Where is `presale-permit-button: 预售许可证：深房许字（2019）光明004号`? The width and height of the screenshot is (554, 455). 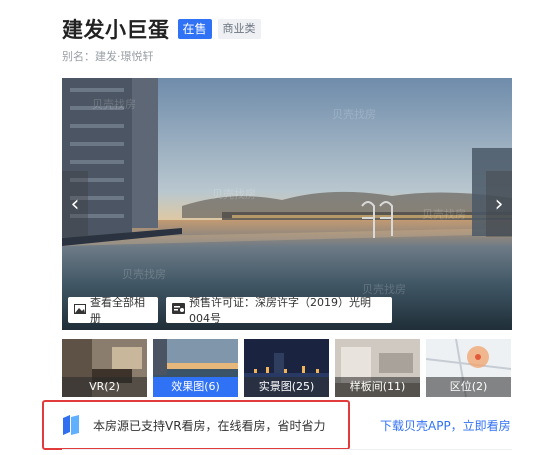
presale-permit-button: 预售许可证：深房许字（2019）光明004号 is located at coordinates (279, 310).